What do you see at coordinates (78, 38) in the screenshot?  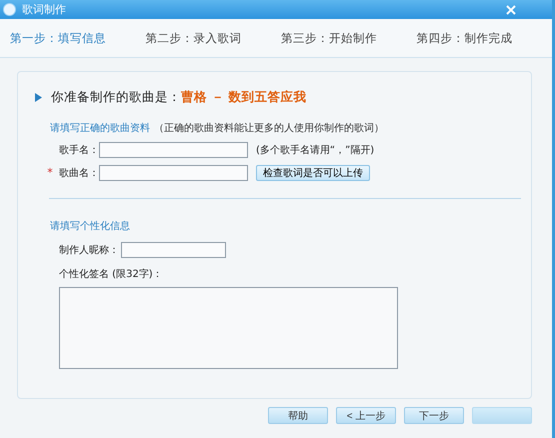 I see `step-tab: 第一步：填写信息` at bounding box center [78, 38].